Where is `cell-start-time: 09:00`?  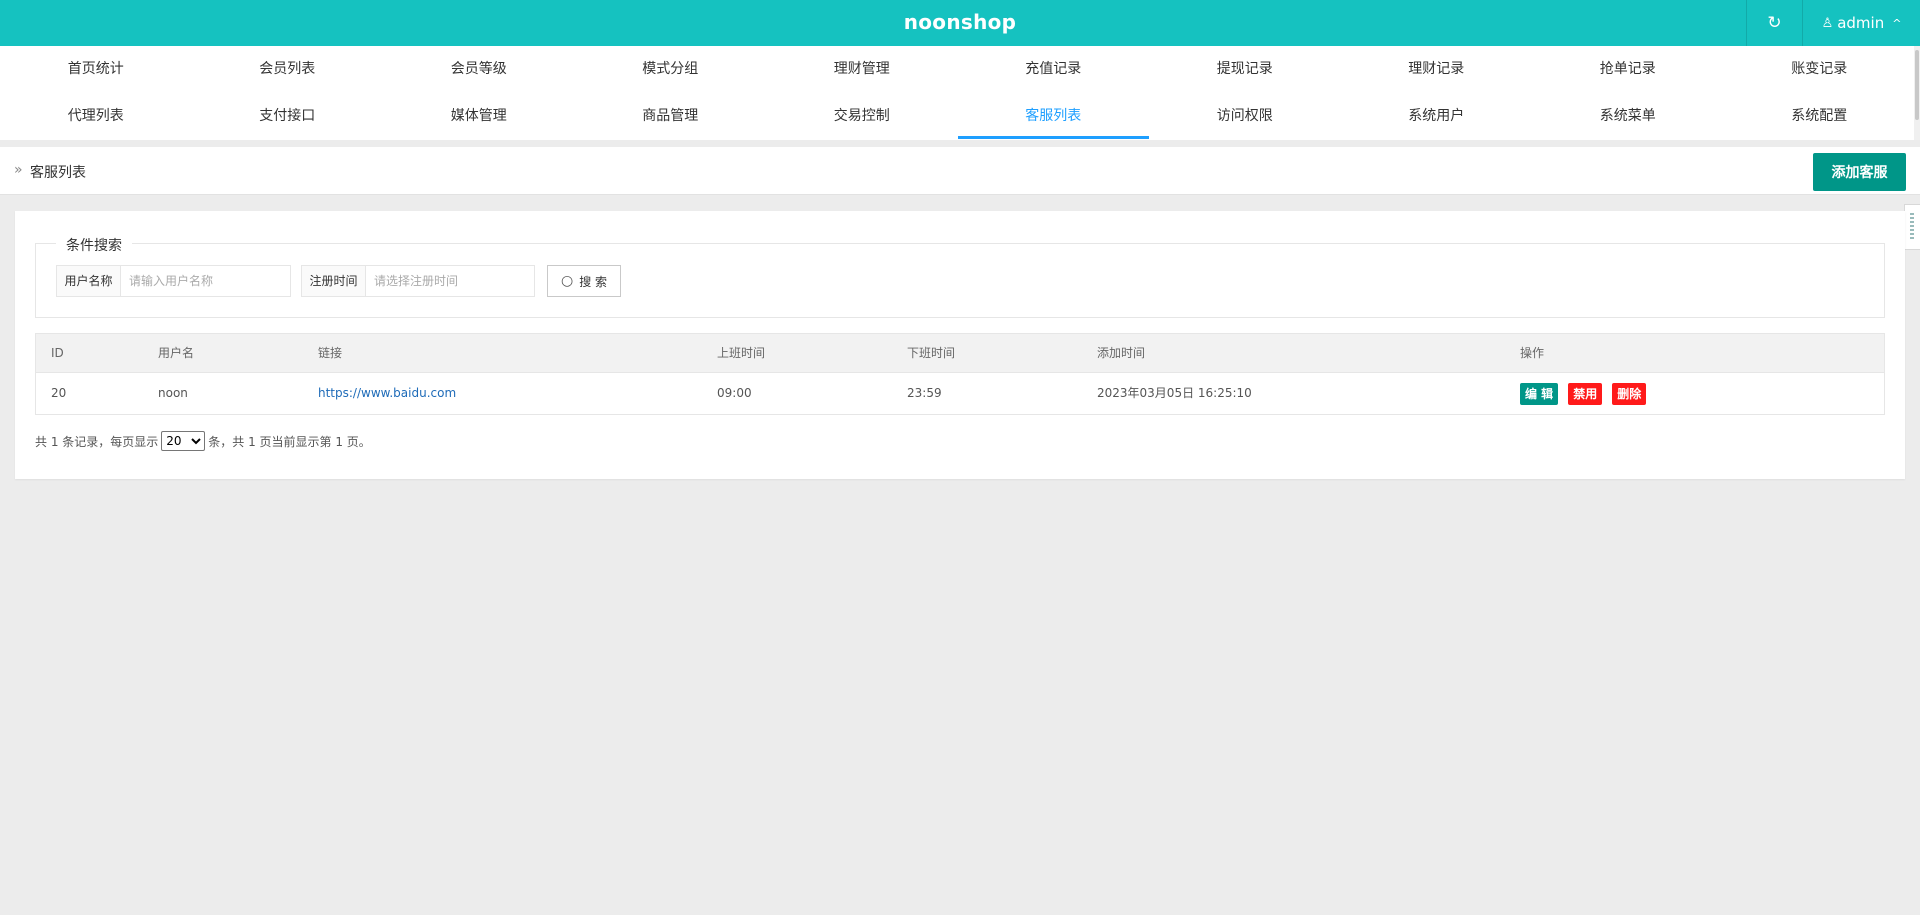 cell-start-time: 09:00 is located at coordinates (734, 393).